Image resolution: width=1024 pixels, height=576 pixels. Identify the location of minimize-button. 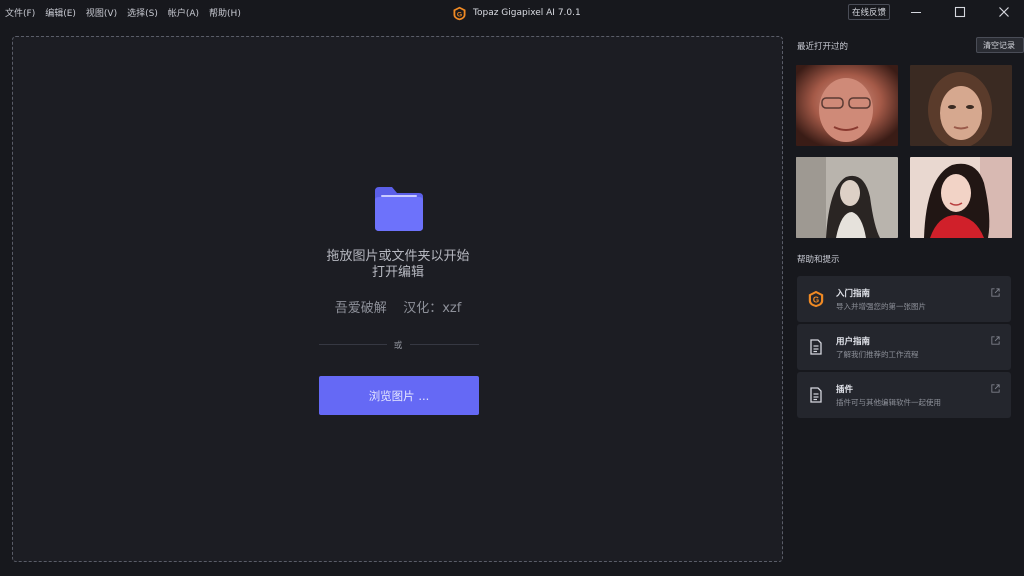
(916, 12).